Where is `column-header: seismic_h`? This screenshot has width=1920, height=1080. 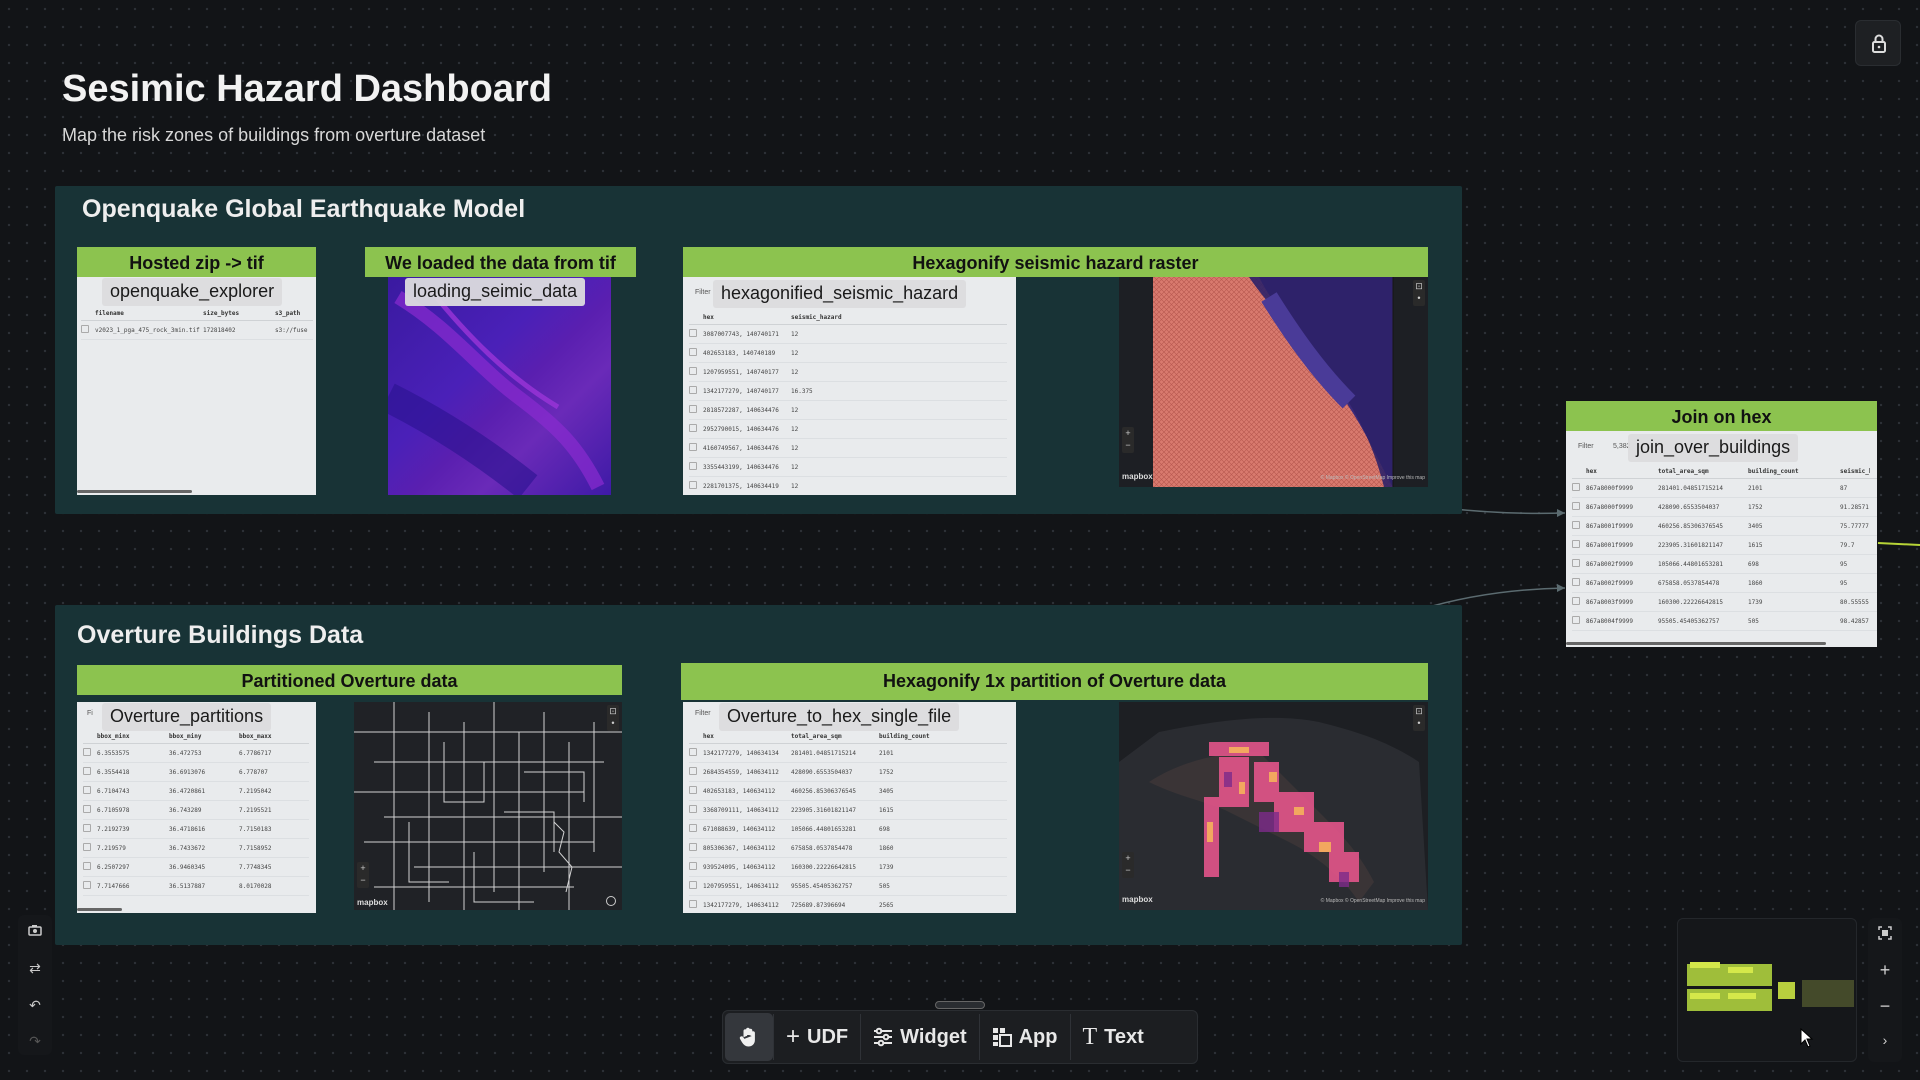
column-header: seismic_h is located at coordinates (1855, 471).